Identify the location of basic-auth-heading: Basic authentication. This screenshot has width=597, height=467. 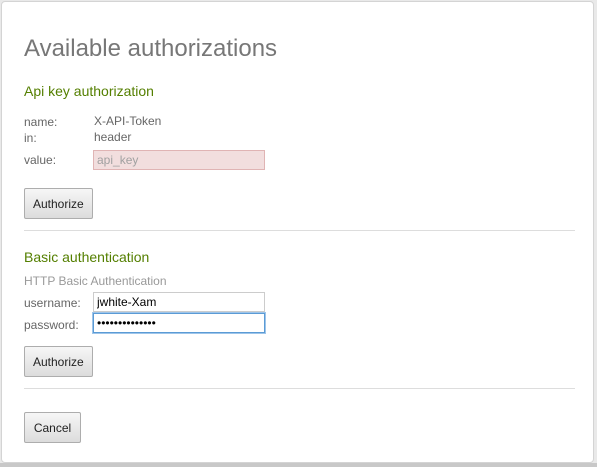
(87, 257).